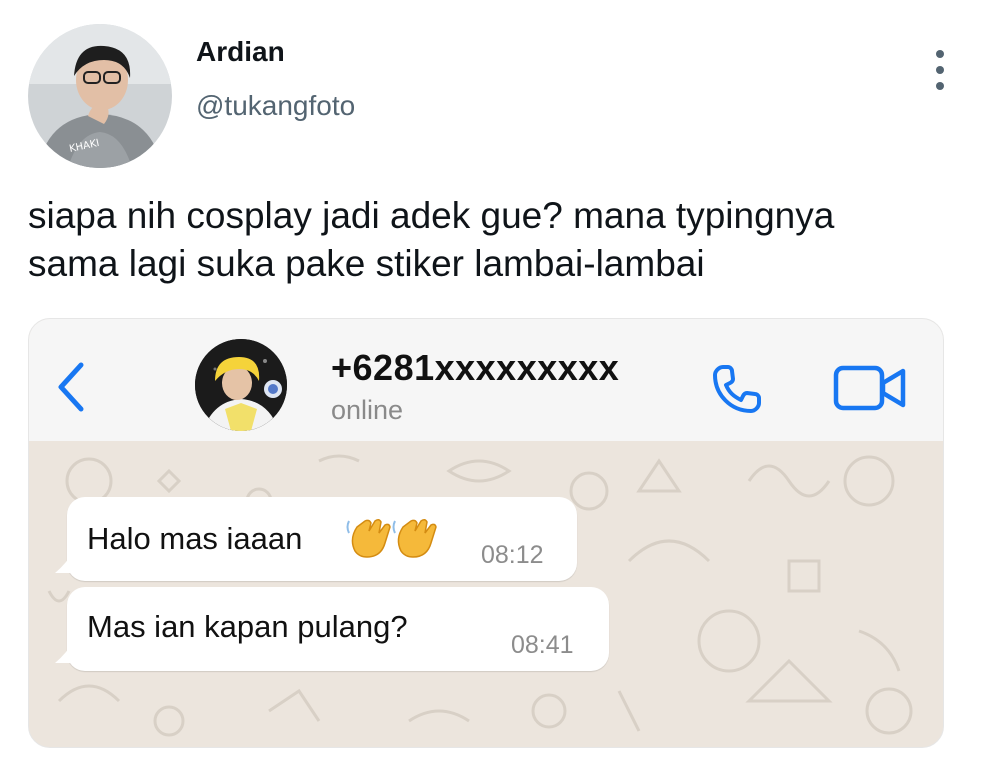  Describe the element at coordinates (241, 385) in the screenshot. I see `contact-avatar` at that location.